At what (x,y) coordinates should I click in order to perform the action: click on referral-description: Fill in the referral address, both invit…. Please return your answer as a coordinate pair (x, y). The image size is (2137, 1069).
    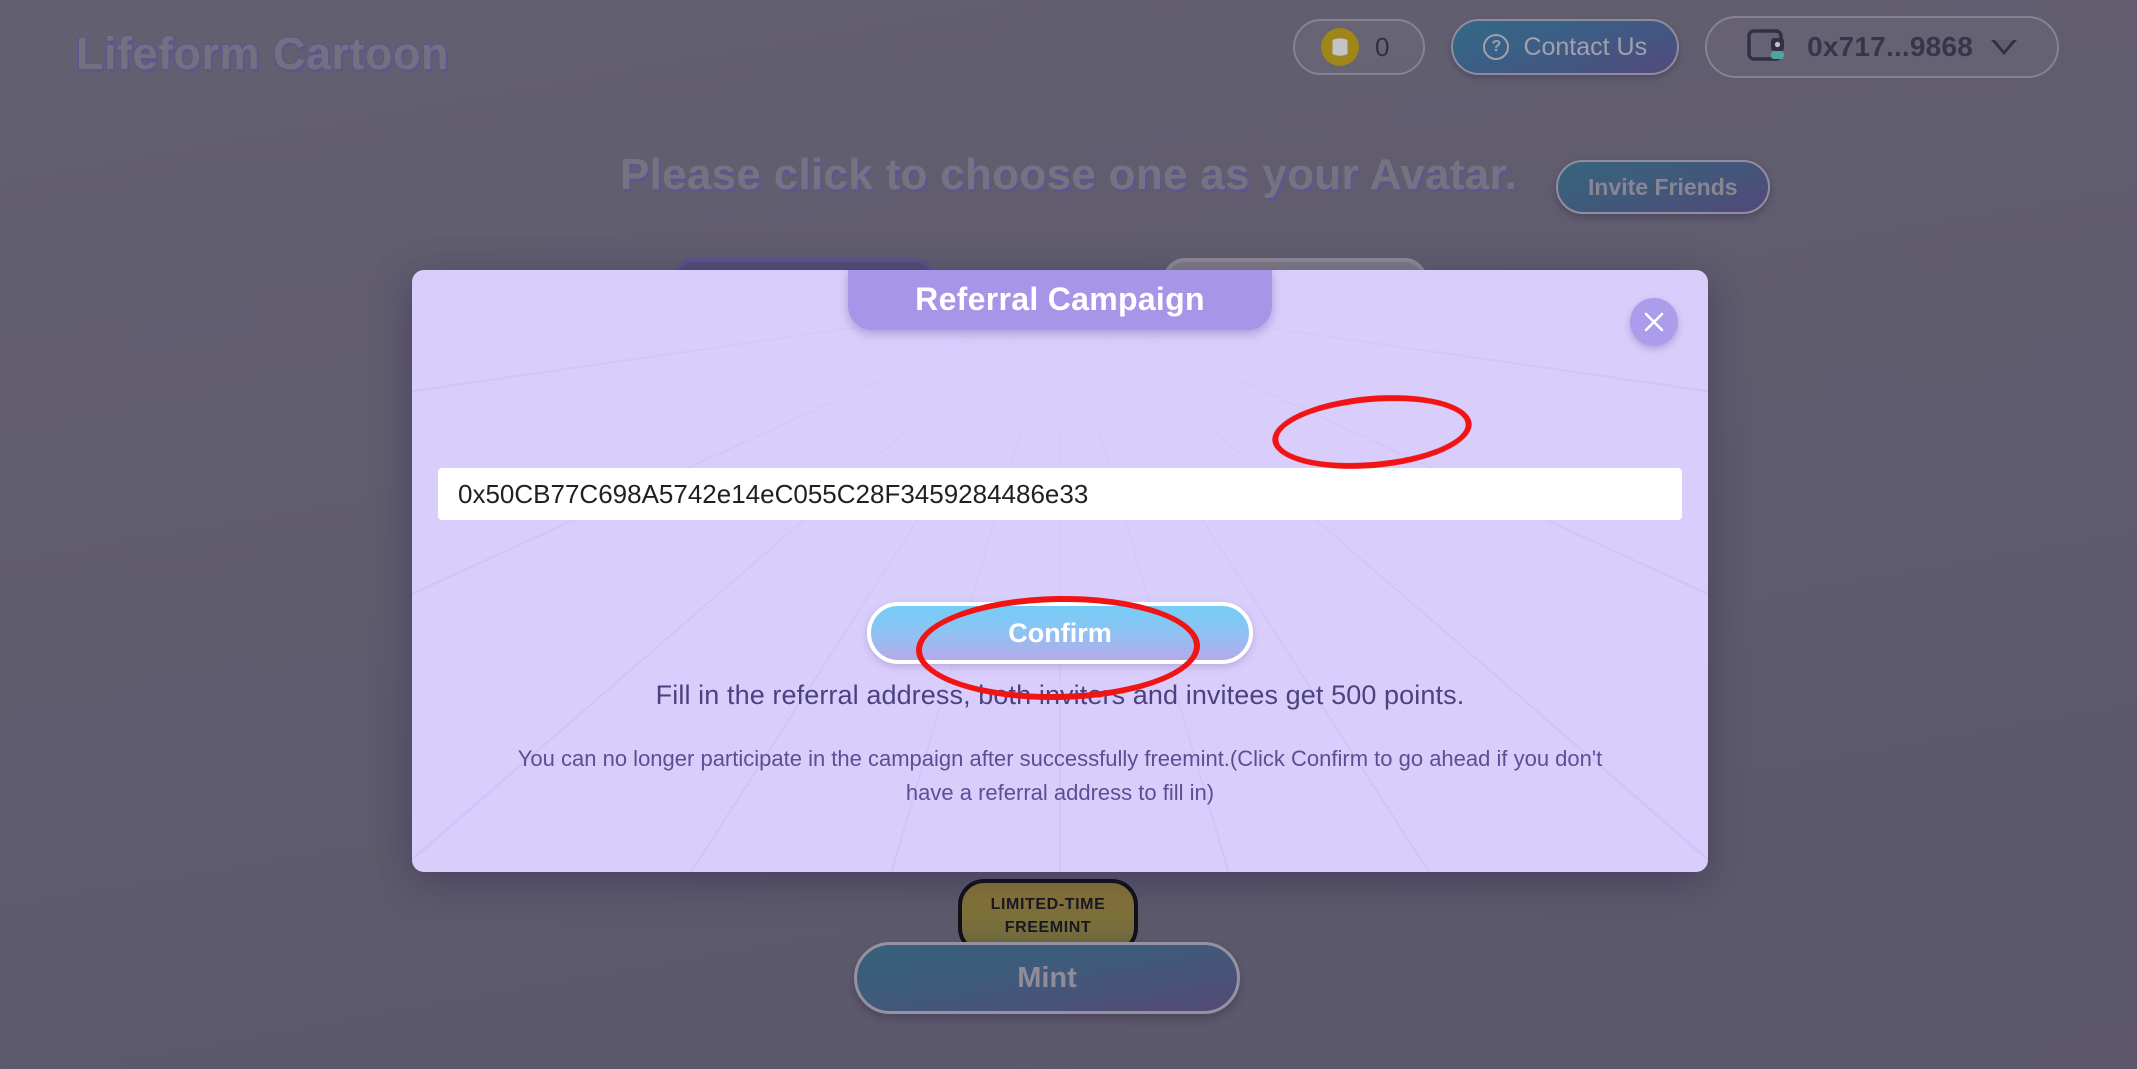
    Looking at the image, I should click on (1060, 695).